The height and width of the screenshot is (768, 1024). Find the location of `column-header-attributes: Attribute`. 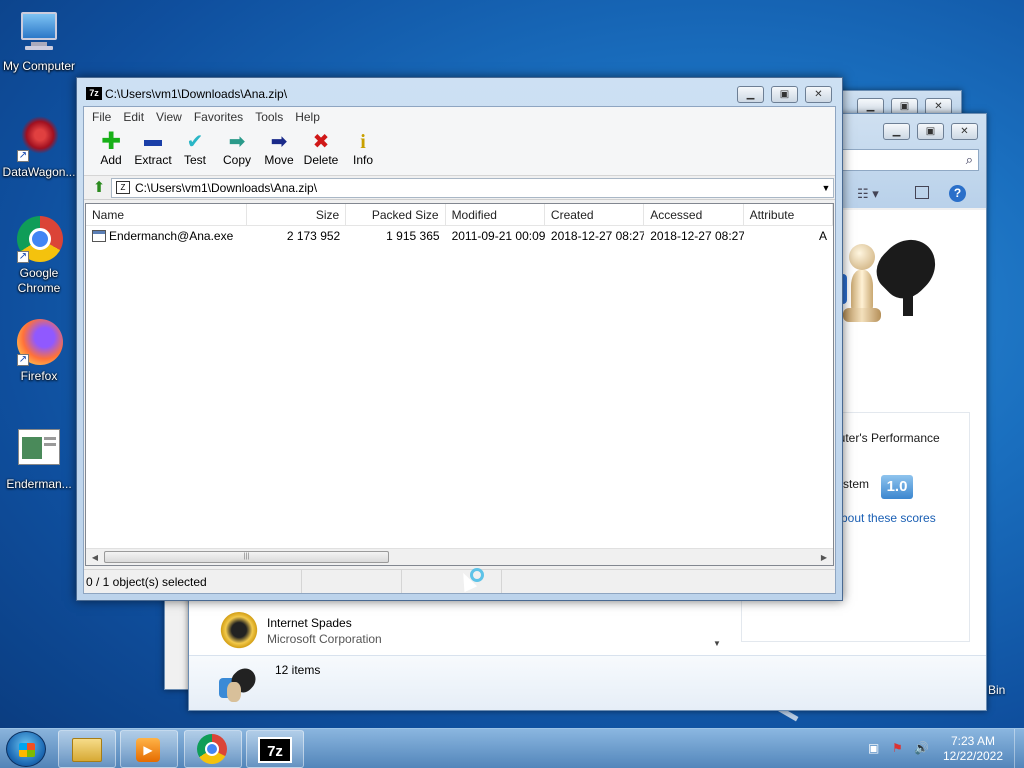

column-header-attributes: Attribute is located at coordinates (788, 214).